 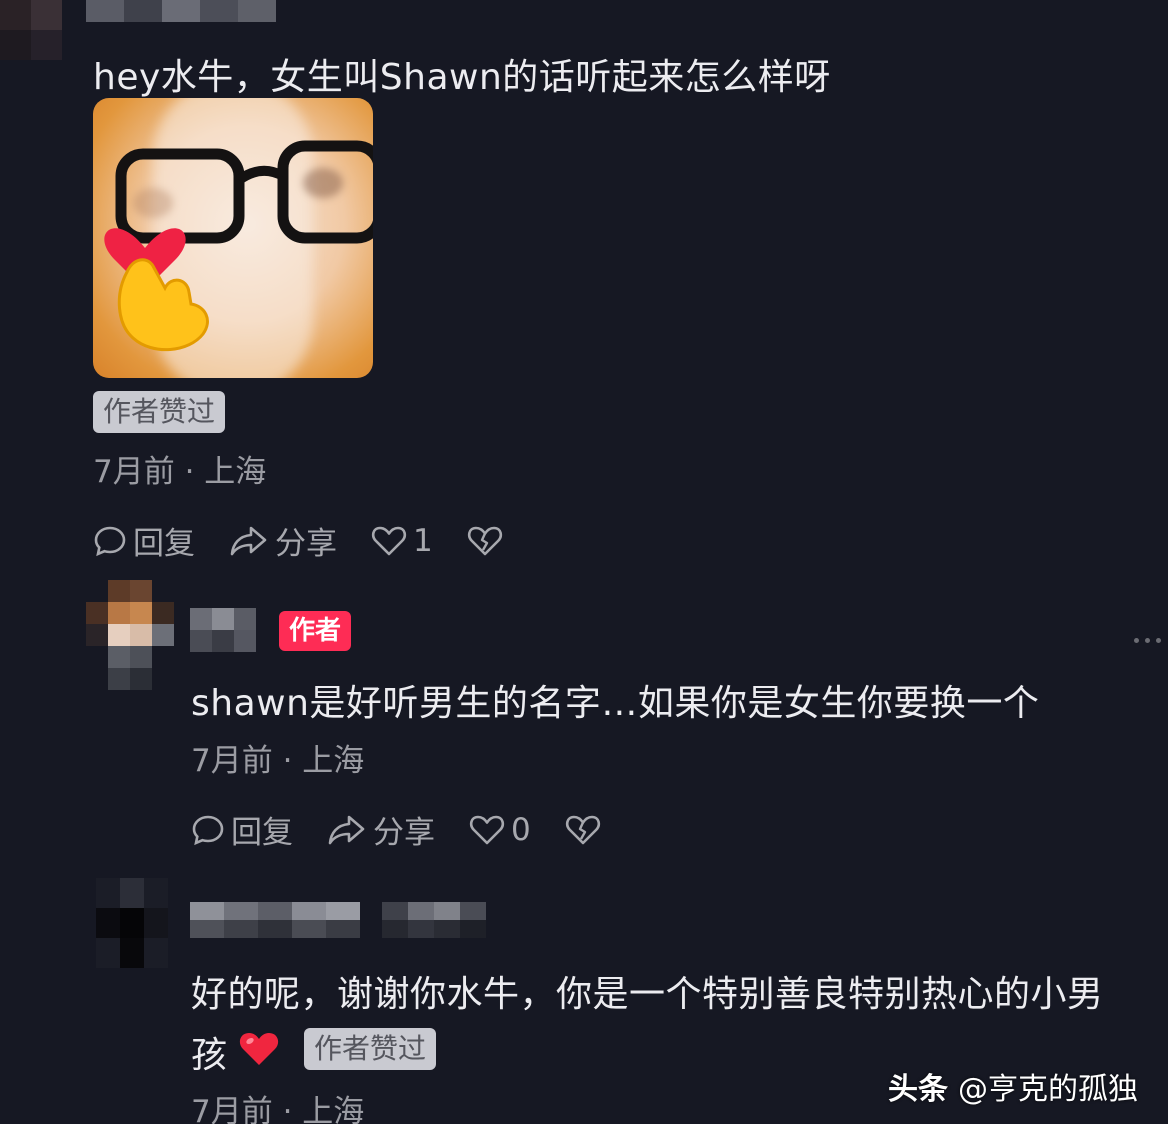 What do you see at coordinates (209, 1055) in the screenshot?
I see `comment-text-line2: 孩` at bounding box center [209, 1055].